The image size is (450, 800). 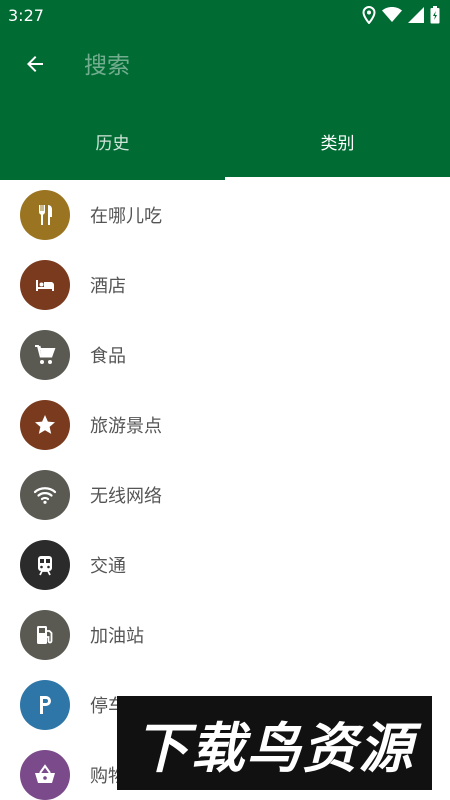 What do you see at coordinates (45, 635) in the screenshot?
I see `fuel-icon` at bounding box center [45, 635].